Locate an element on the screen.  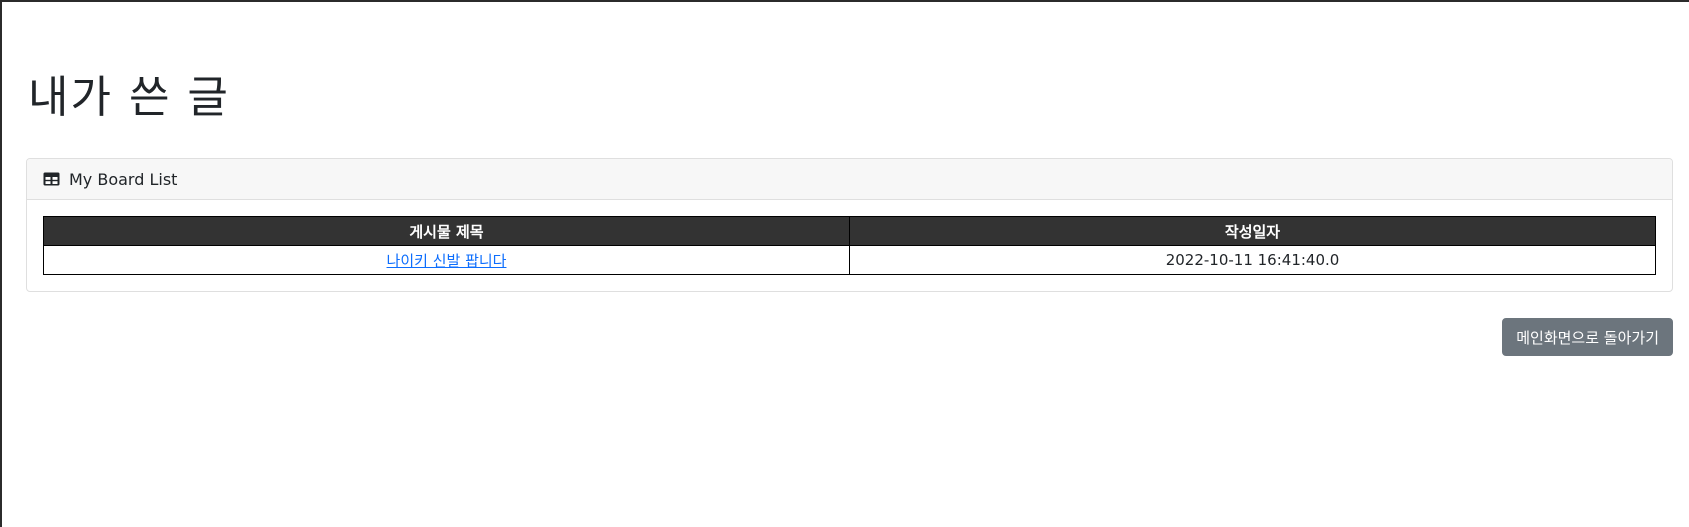
table-row: 나이키 신발 팝니다 2022-10-11 16:41:40.0 is located at coordinates (849, 260).